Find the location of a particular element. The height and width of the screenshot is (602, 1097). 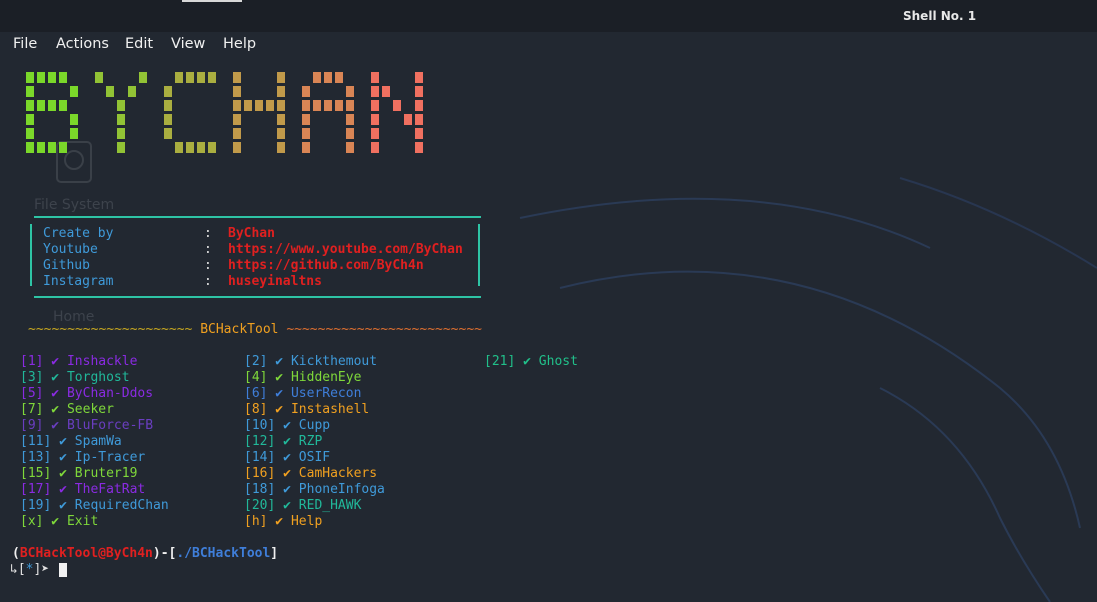

option-osif: [14] ✔ OSIF is located at coordinates (287, 457).